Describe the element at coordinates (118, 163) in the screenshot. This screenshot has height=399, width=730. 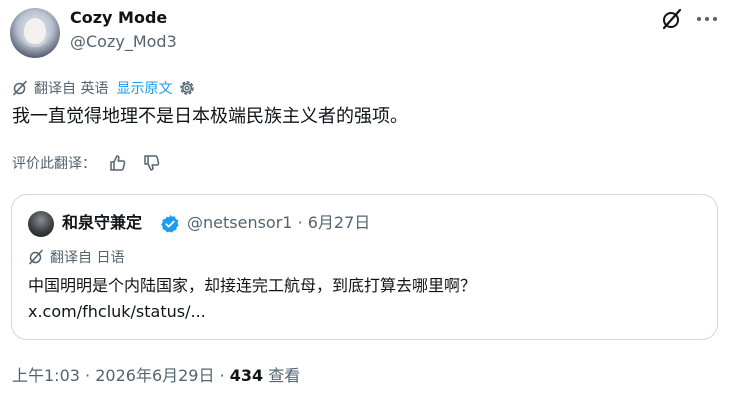
I see `thumbs-up-icon` at that location.